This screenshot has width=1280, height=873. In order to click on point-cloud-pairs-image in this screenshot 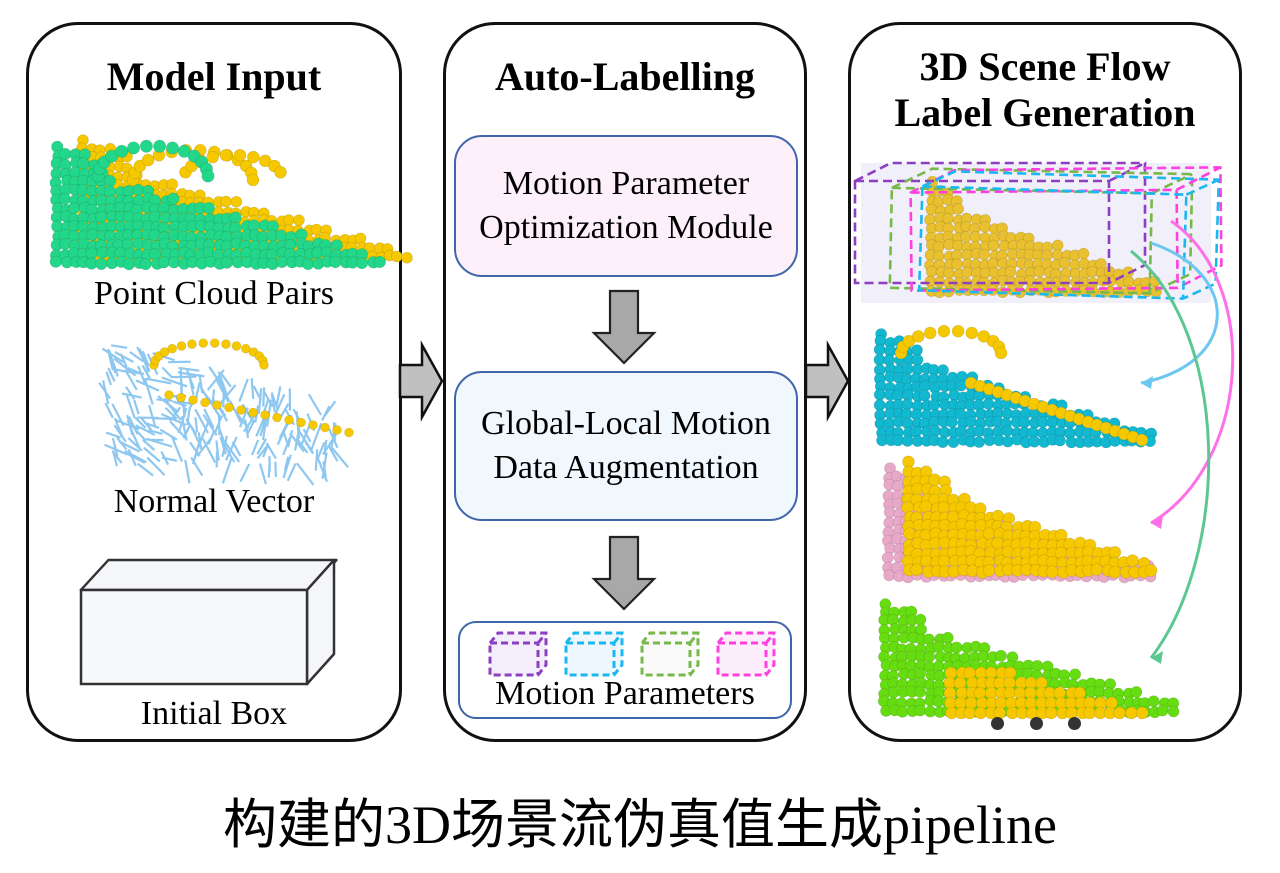, I will do `click(231, 202)`.